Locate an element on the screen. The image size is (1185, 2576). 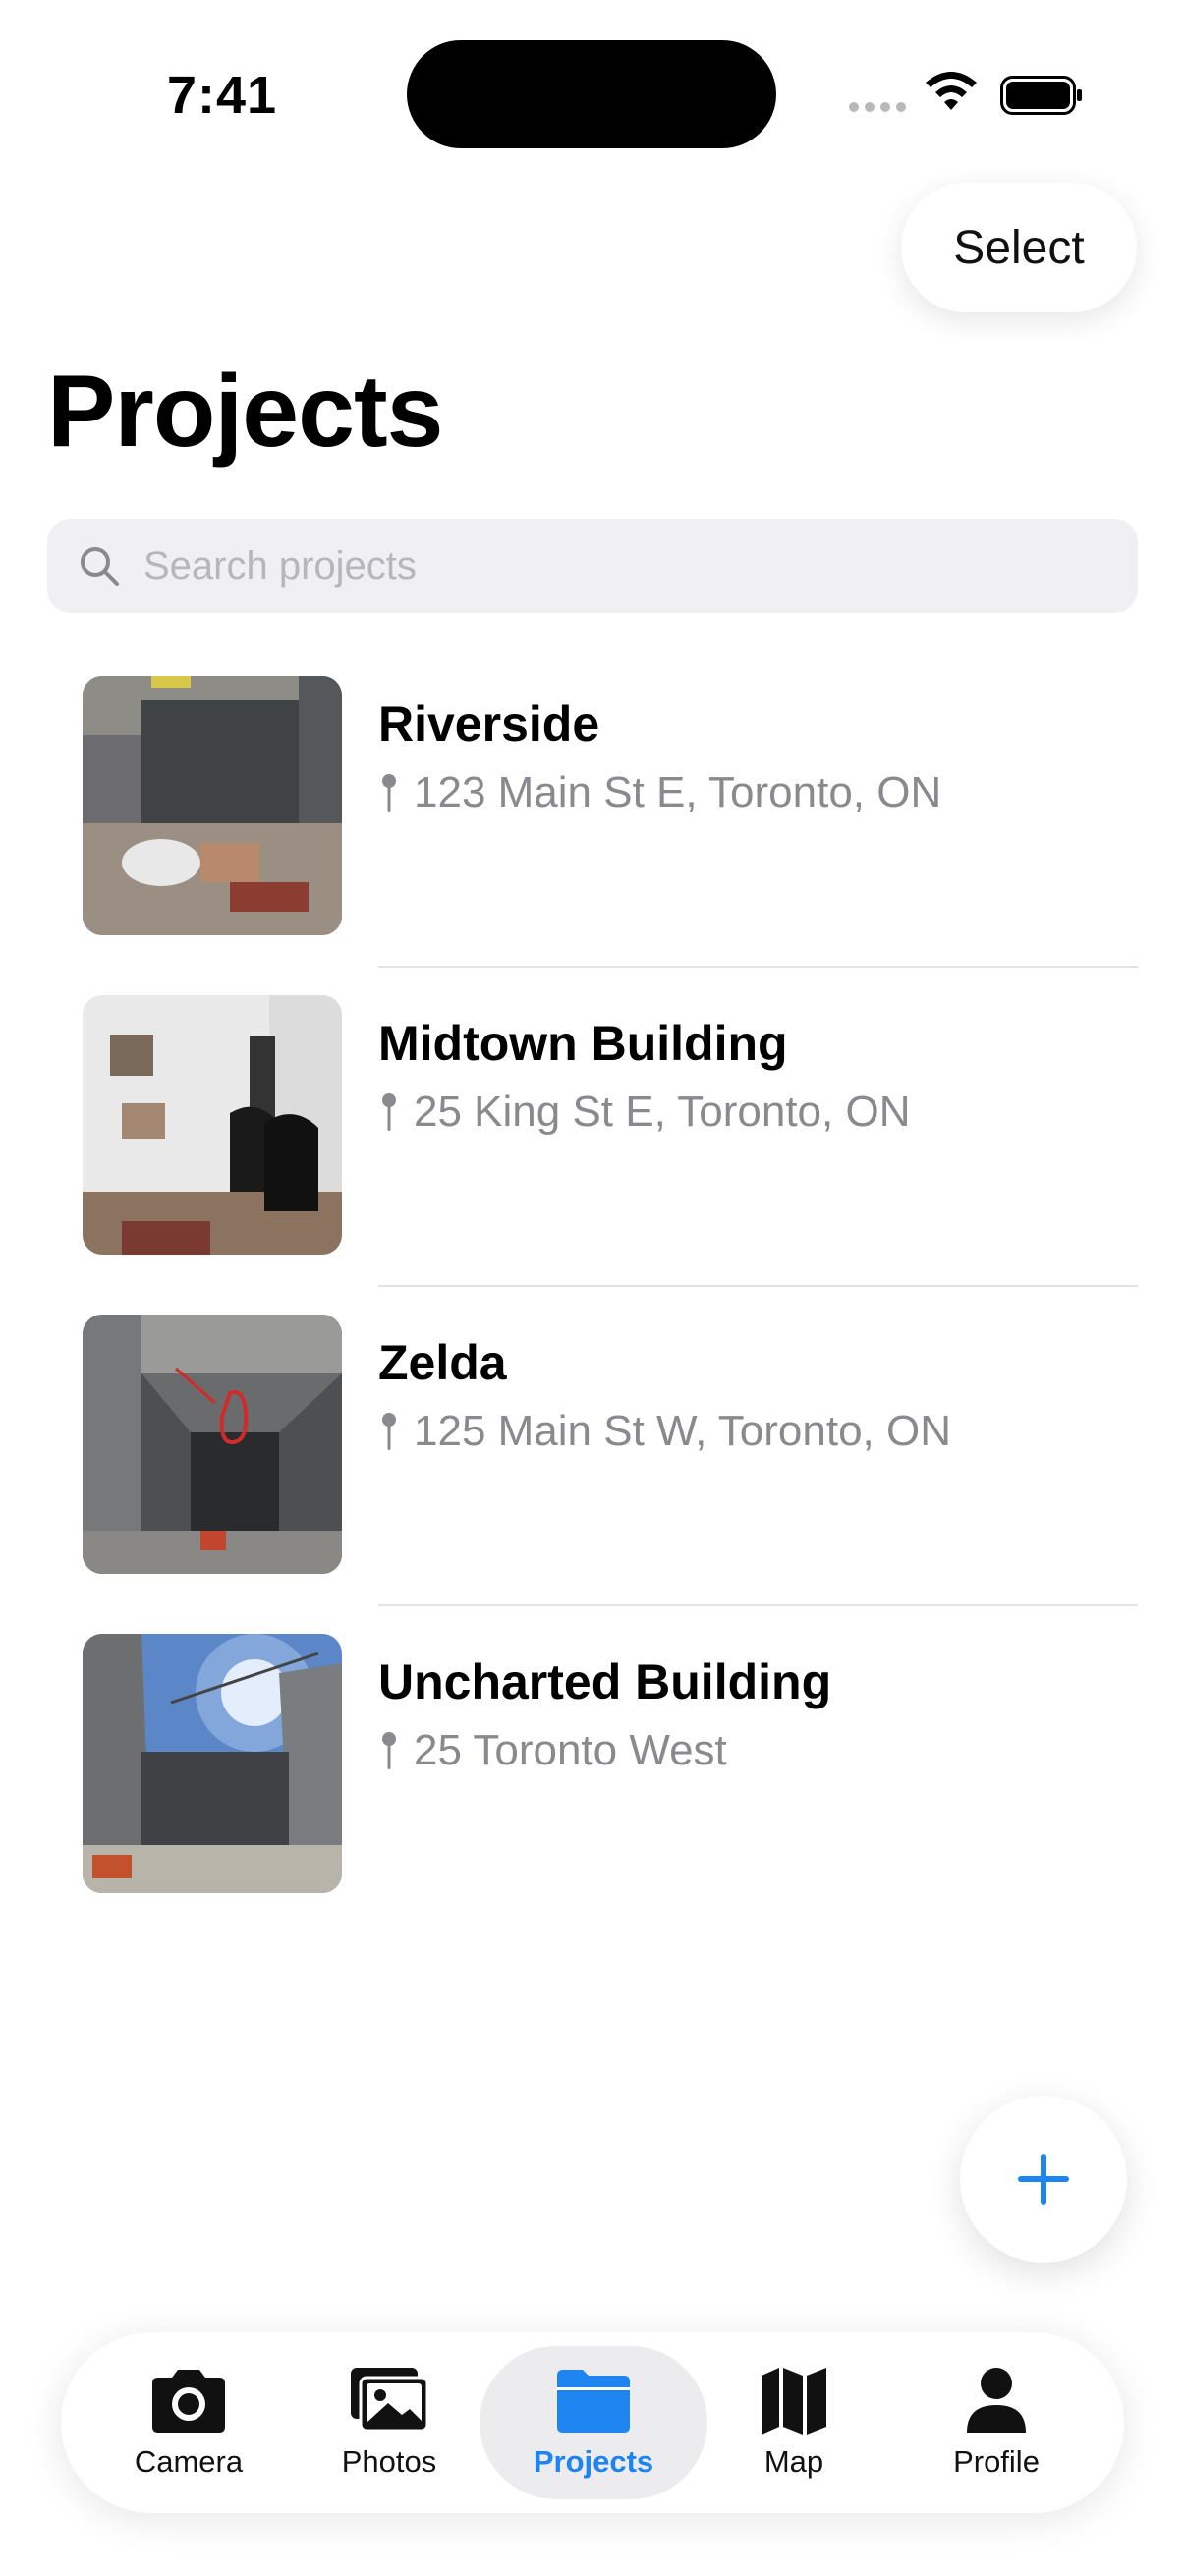
map-icon is located at coordinates (794, 2401).